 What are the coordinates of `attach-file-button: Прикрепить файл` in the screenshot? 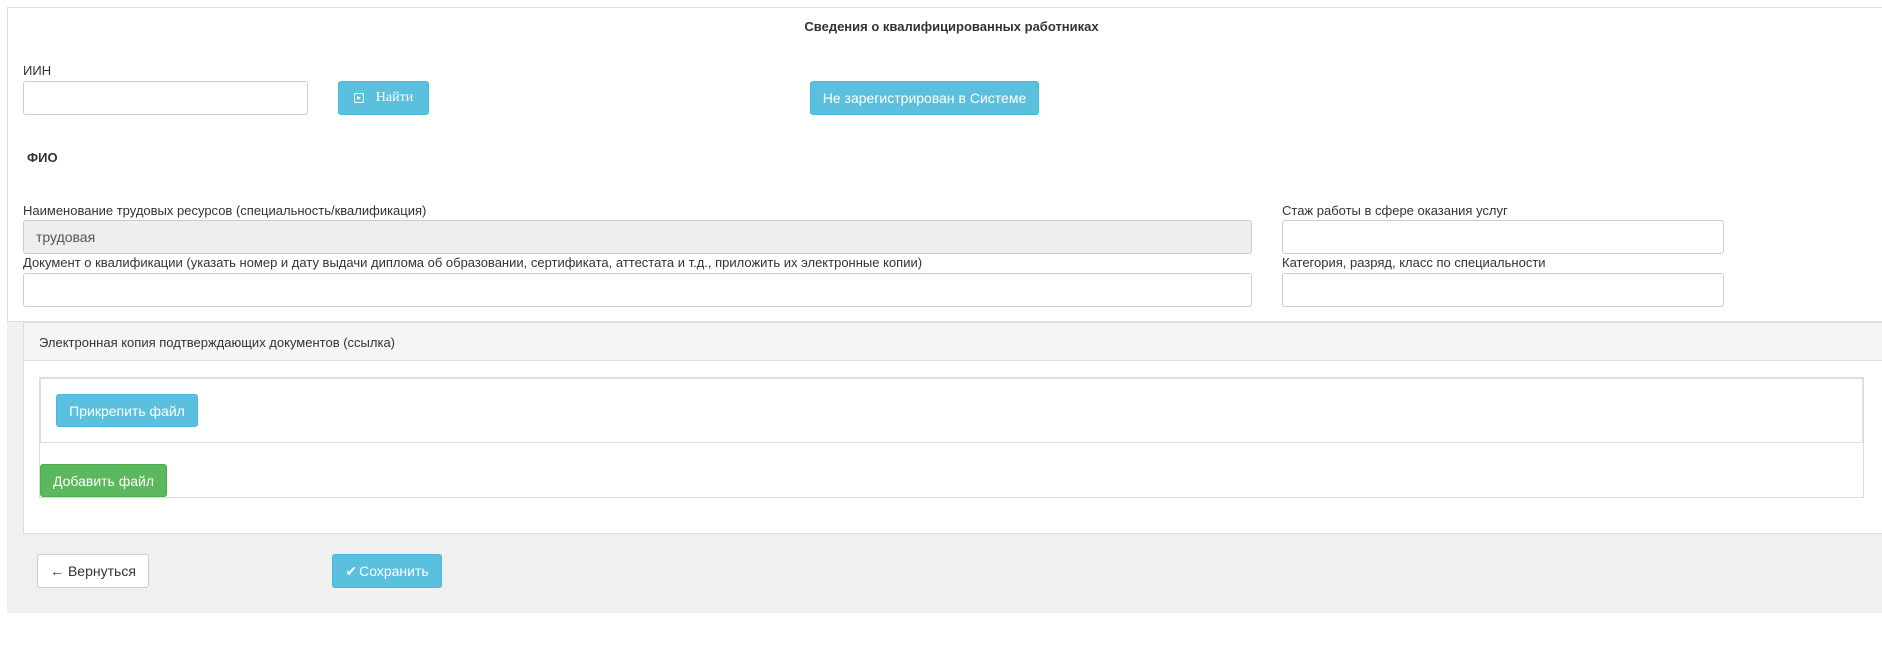 It's located at (127, 410).